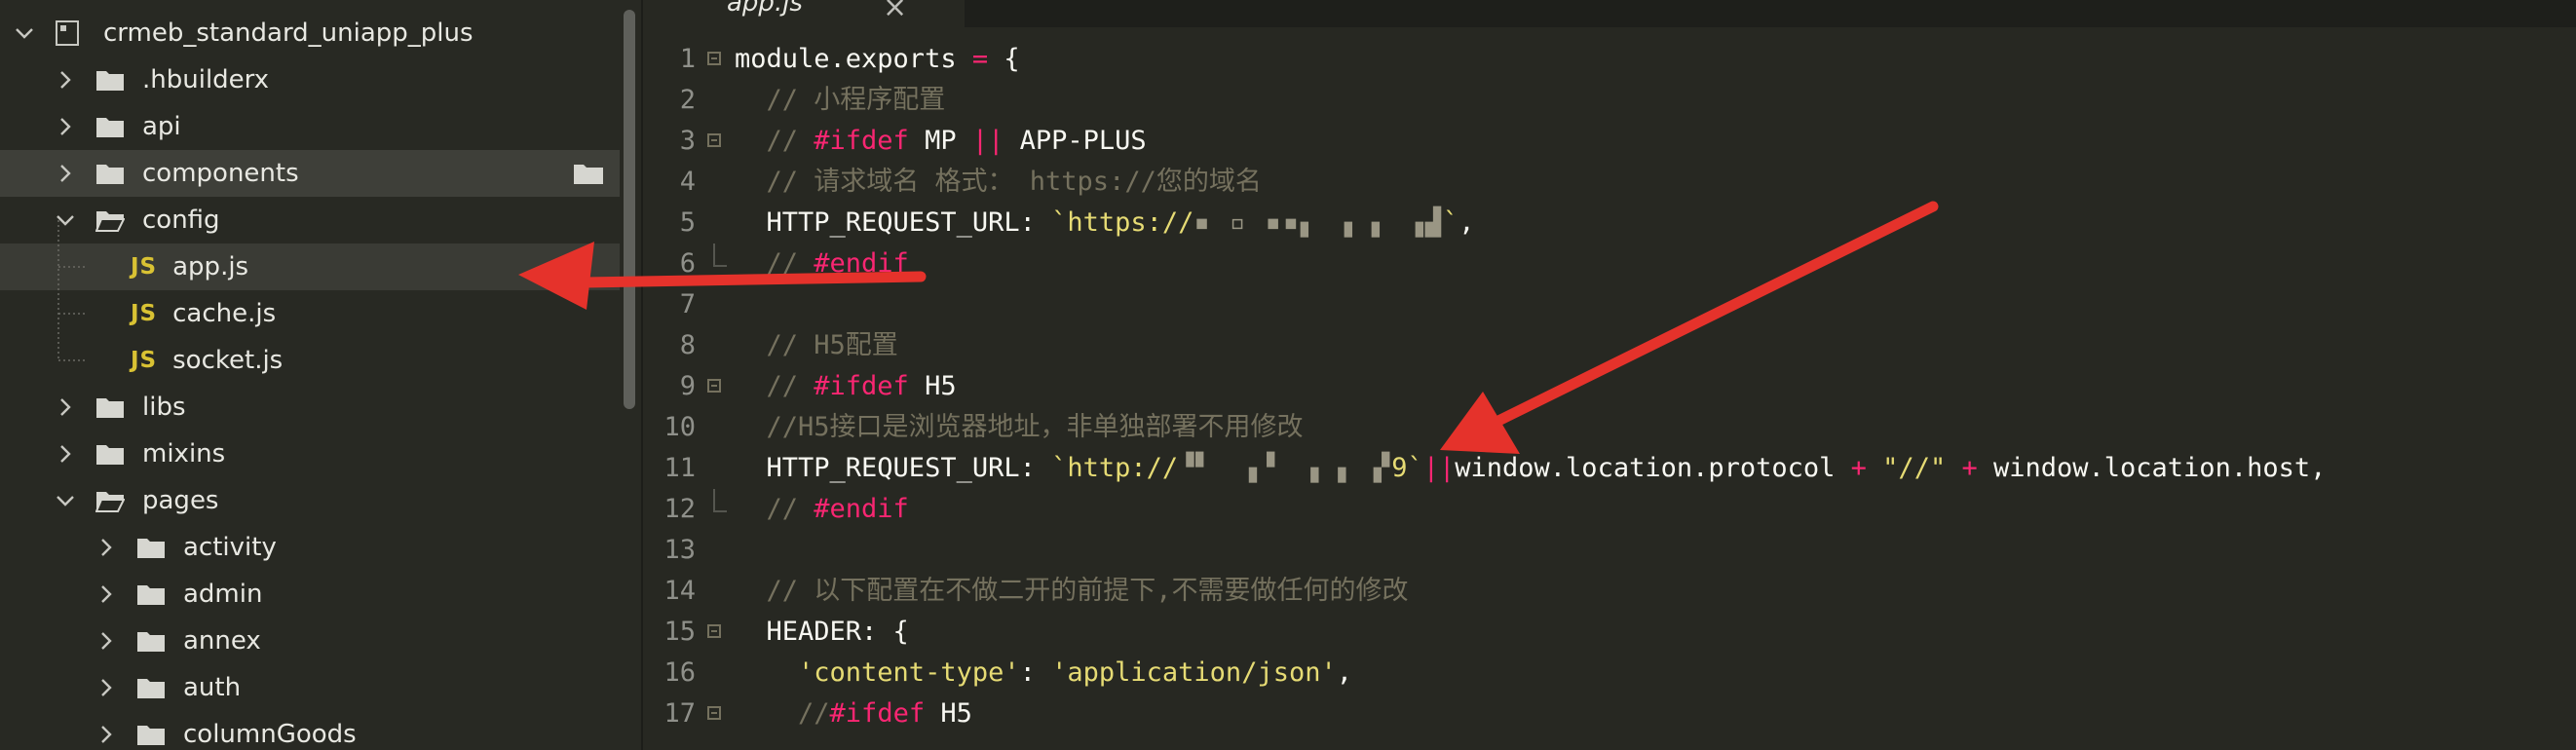 The image size is (2576, 750). What do you see at coordinates (2152, 468) in the screenshot?
I see `code-token: window.location.host,` at bounding box center [2152, 468].